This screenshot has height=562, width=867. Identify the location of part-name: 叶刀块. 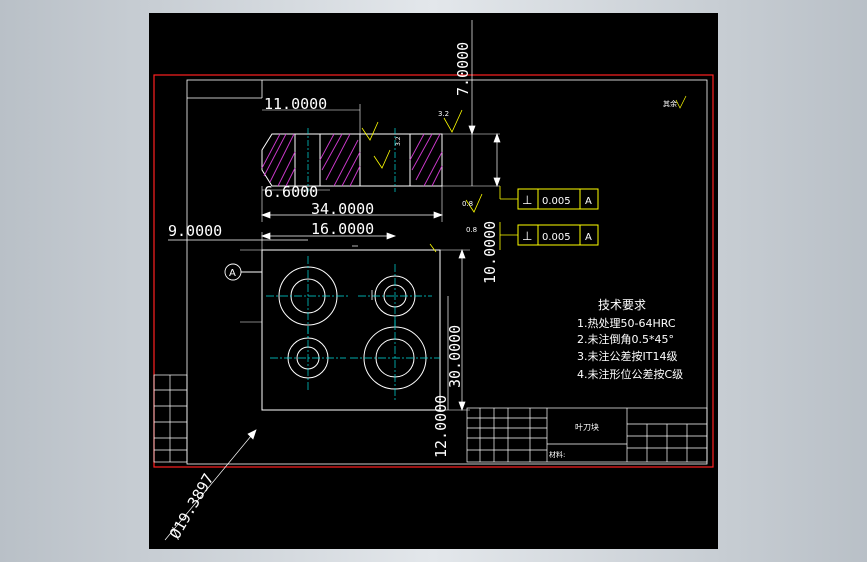
(587, 427).